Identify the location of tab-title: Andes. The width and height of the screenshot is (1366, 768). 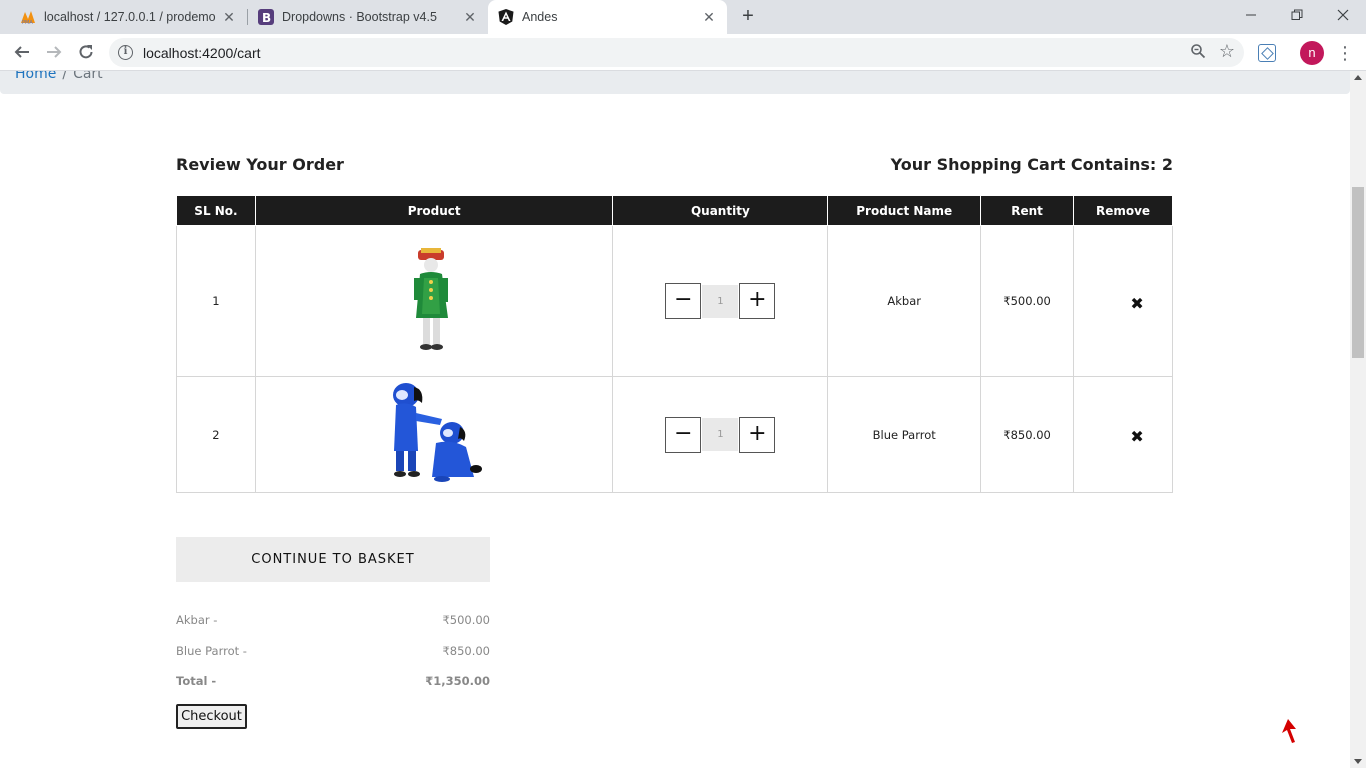
(540, 17).